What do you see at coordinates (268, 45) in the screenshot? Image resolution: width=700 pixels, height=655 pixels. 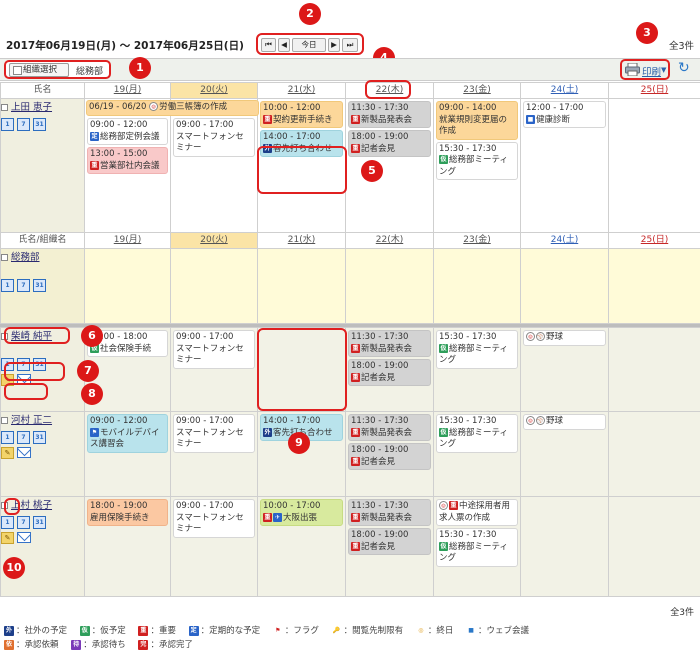 I see `first-week-button: ⏮` at bounding box center [268, 45].